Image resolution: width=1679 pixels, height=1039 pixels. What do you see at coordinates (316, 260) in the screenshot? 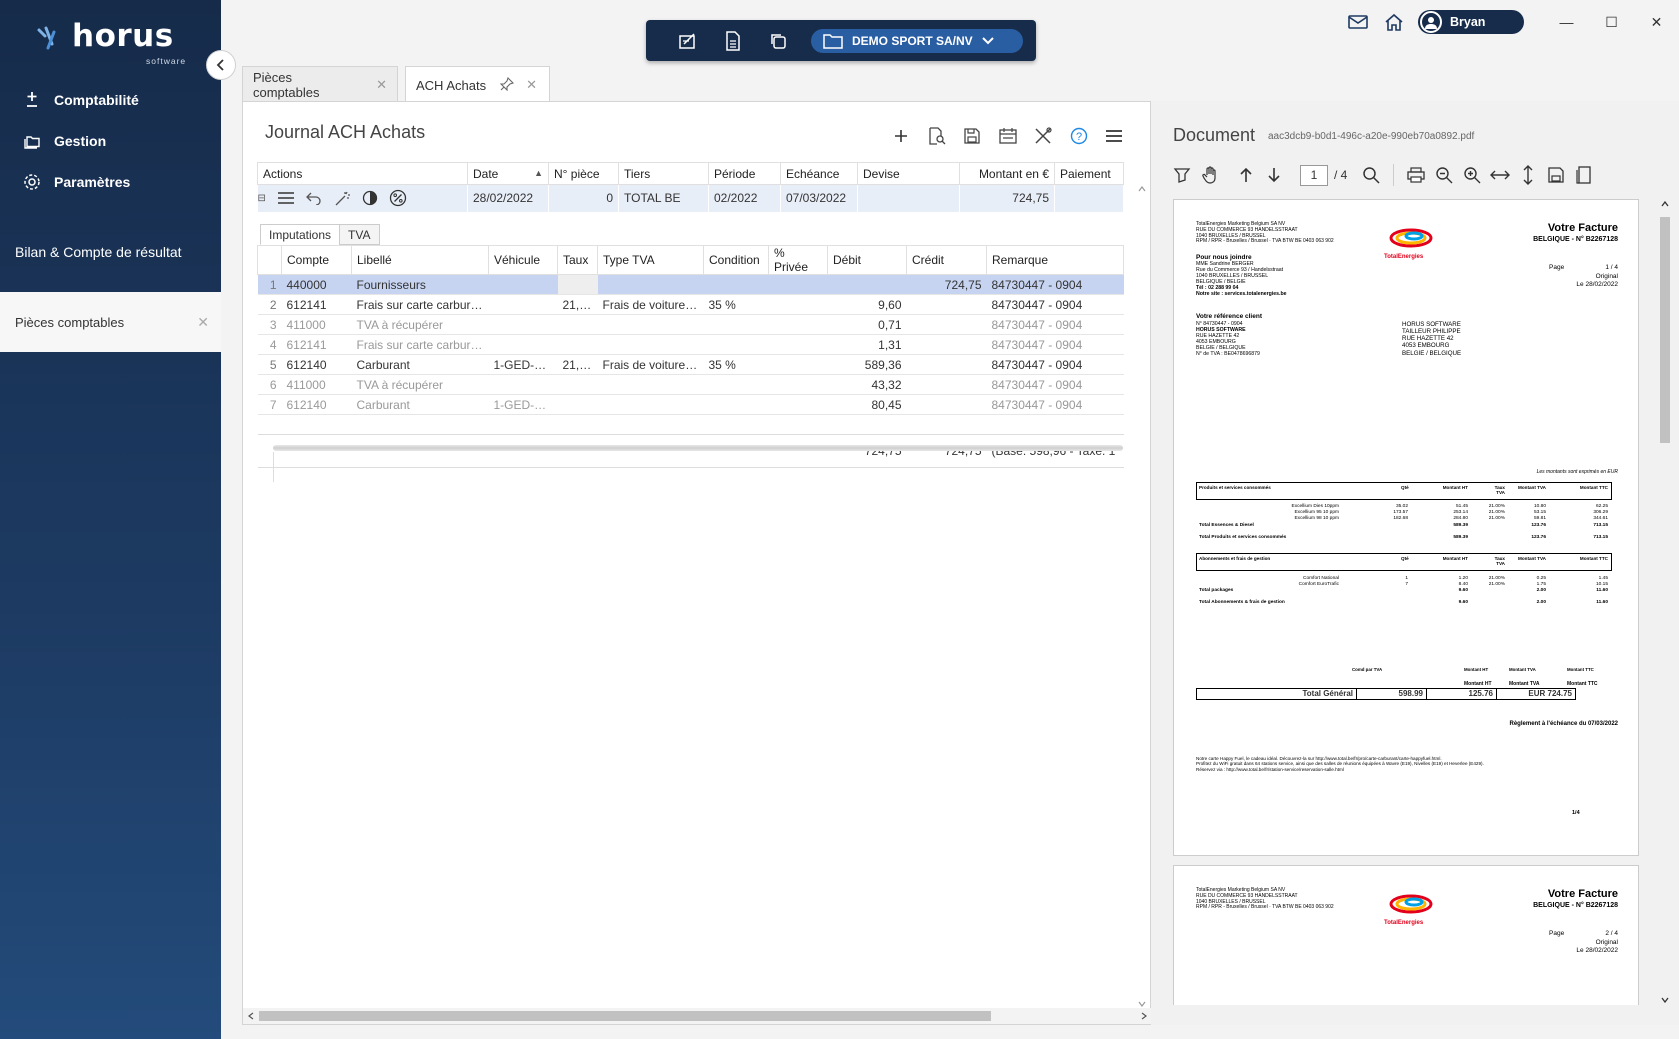
I see `col-compte: Compte` at bounding box center [316, 260].